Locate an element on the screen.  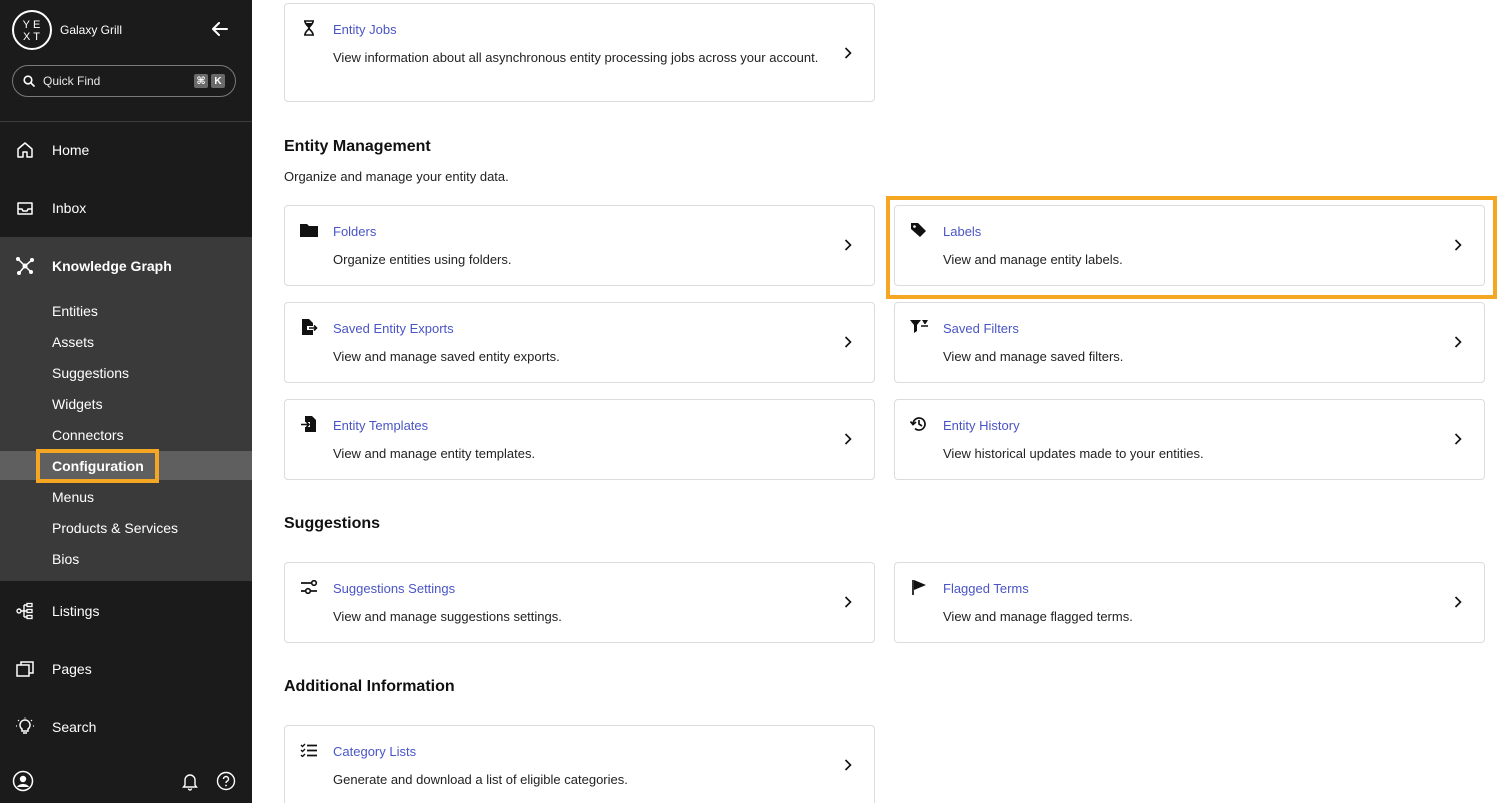
shortcut-cmd: ⌘ is located at coordinates (201, 81).